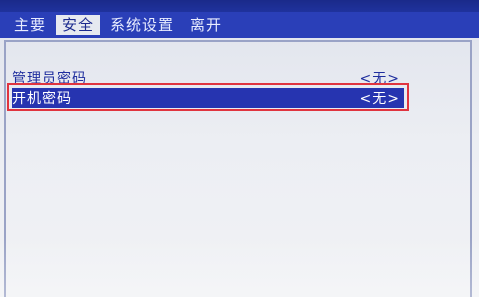 The width and height of the screenshot is (479, 297). What do you see at coordinates (206, 25) in the screenshot?
I see `tab-exit: 离开` at bounding box center [206, 25].